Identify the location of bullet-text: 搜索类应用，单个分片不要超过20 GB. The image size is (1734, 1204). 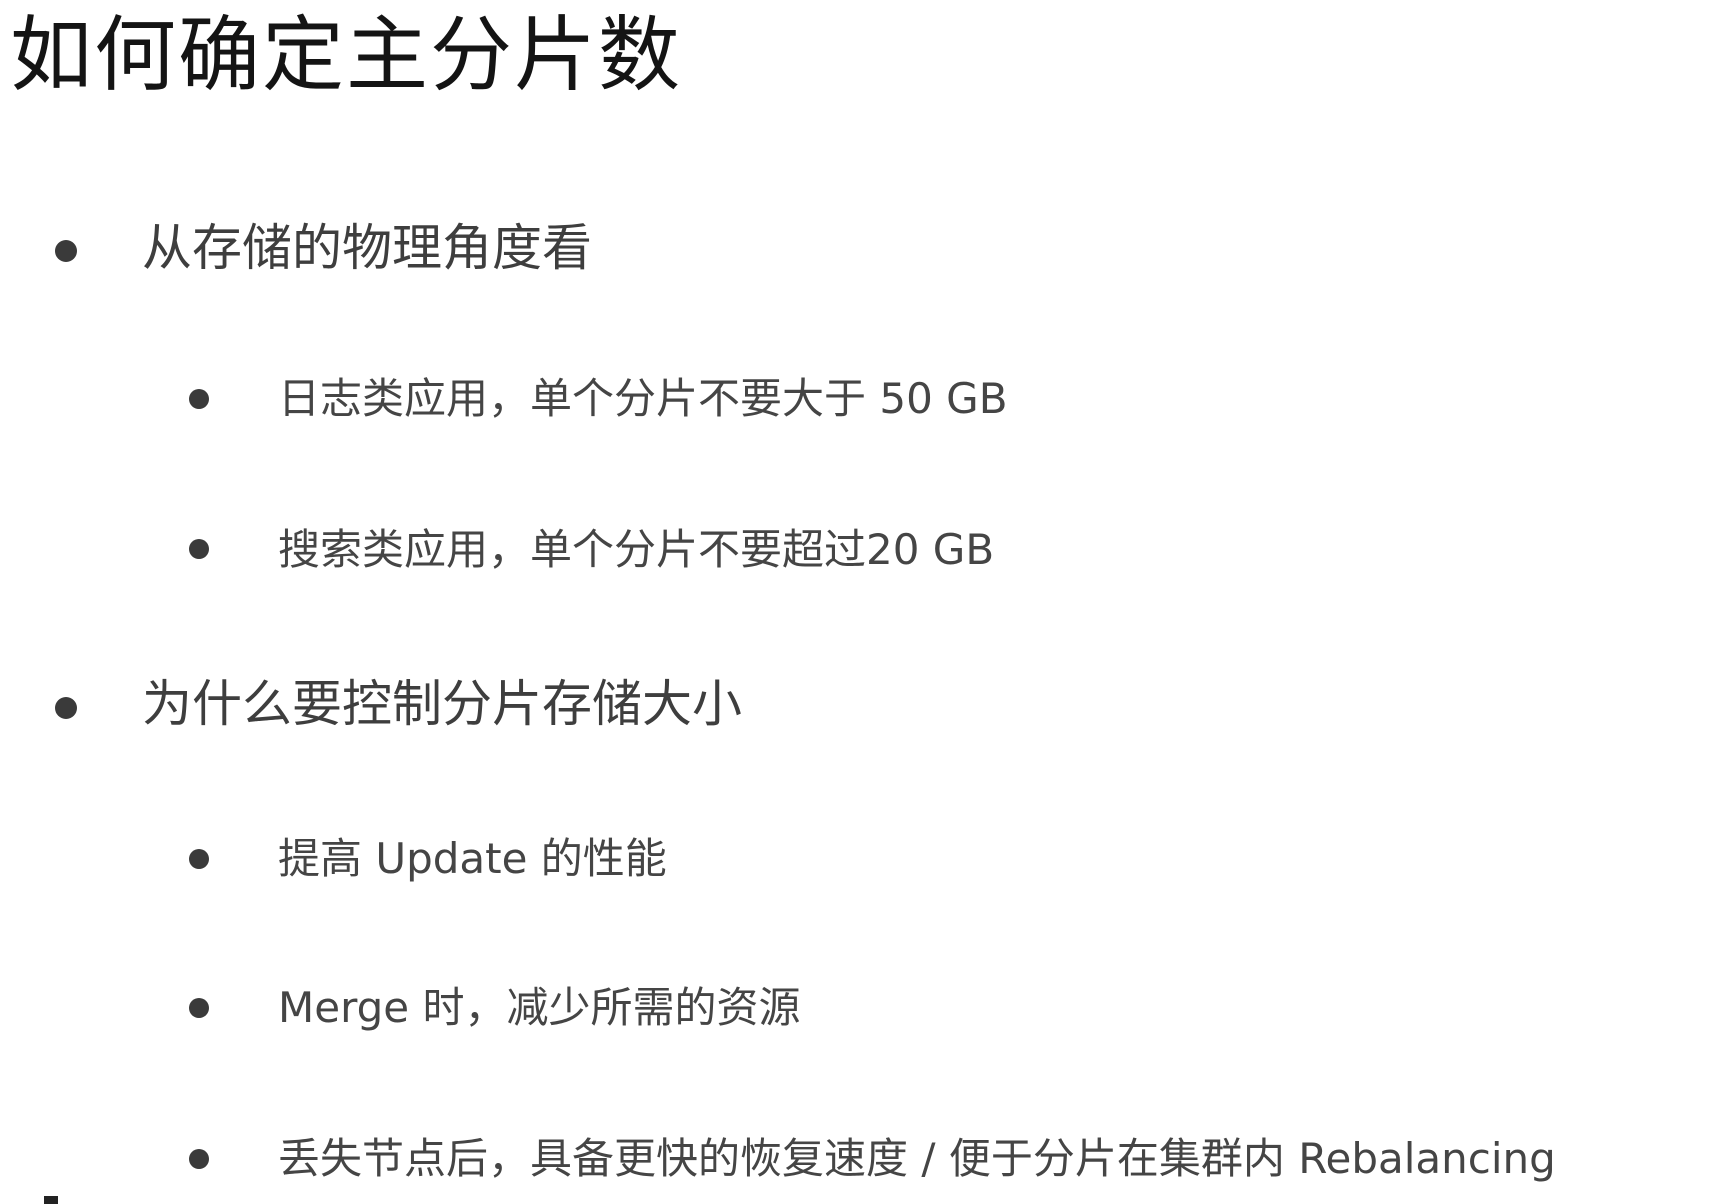
(636, 549).